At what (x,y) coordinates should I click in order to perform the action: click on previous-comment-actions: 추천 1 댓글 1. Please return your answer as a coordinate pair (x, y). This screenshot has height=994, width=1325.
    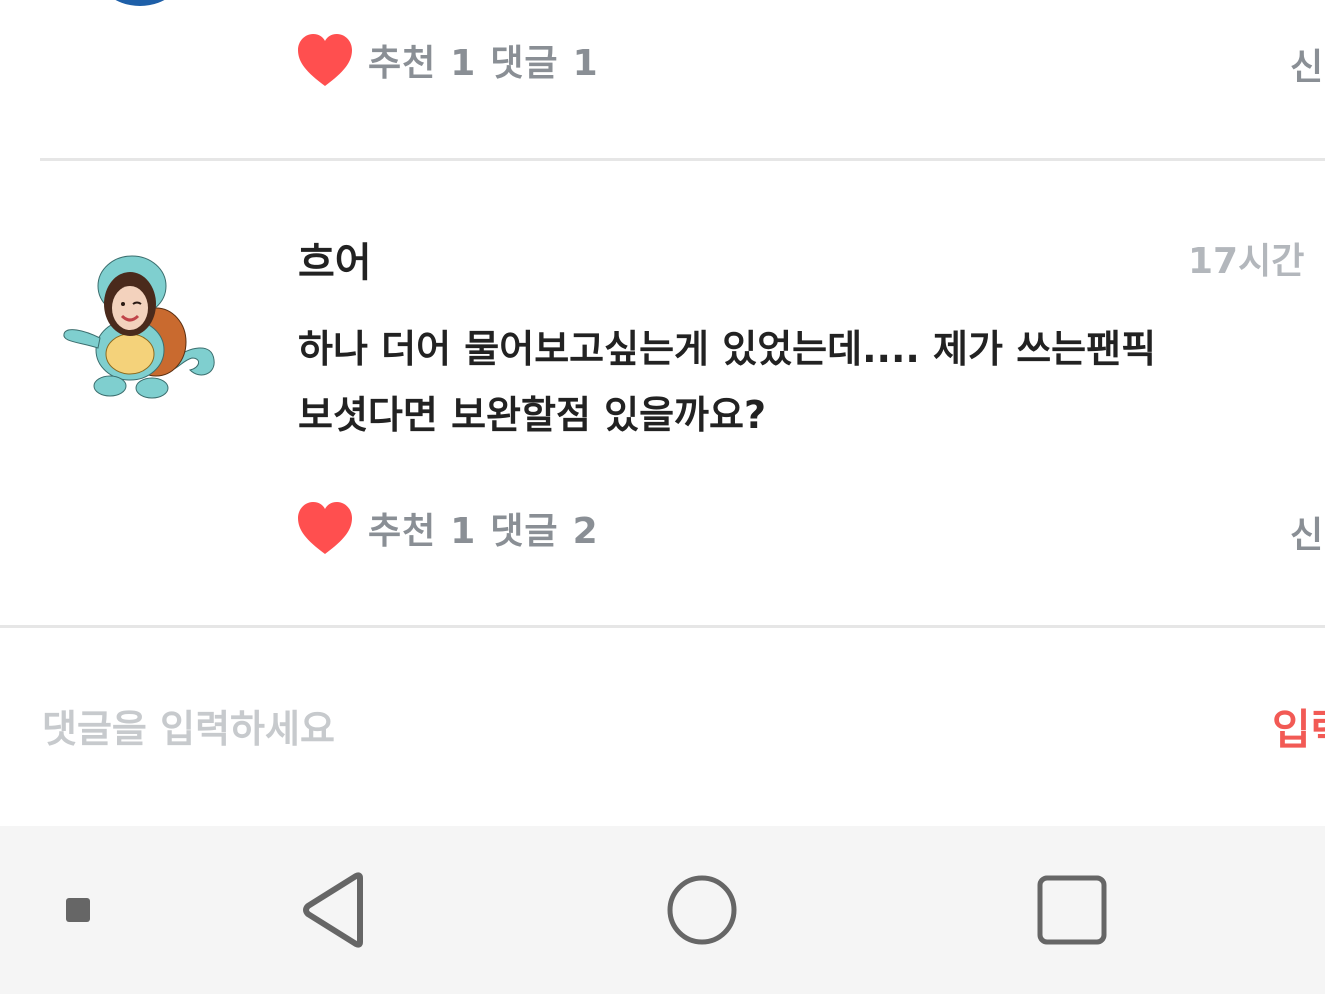
    Looking at the image, I should click on (454, 60).